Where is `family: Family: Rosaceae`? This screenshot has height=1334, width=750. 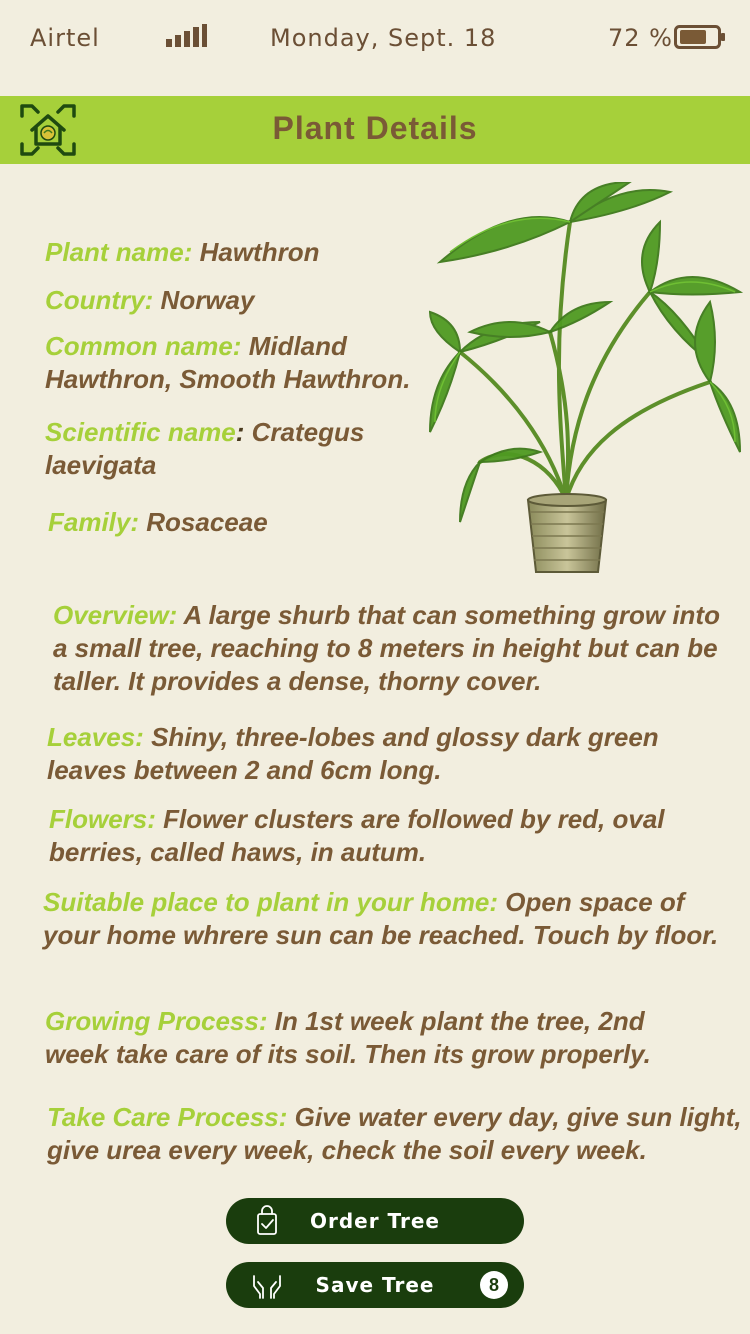 family: Family: Rosaceae is located at coordinates (238, 522).